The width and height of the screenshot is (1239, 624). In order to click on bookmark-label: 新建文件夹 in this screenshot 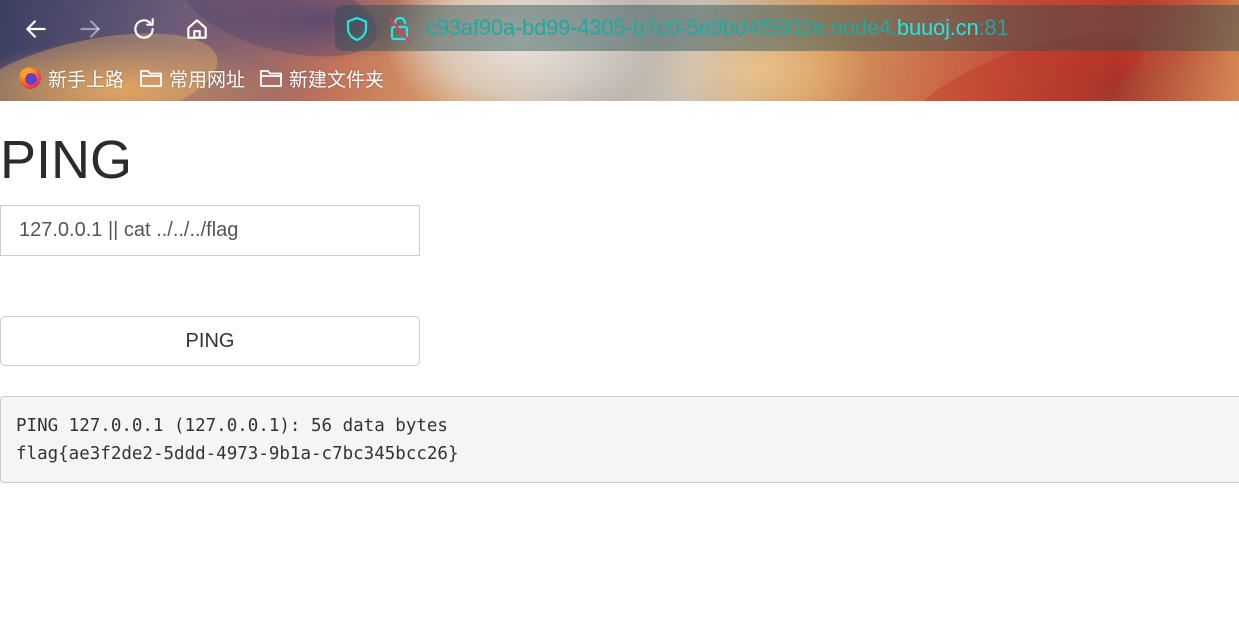, I will do `click(337, 80)`.